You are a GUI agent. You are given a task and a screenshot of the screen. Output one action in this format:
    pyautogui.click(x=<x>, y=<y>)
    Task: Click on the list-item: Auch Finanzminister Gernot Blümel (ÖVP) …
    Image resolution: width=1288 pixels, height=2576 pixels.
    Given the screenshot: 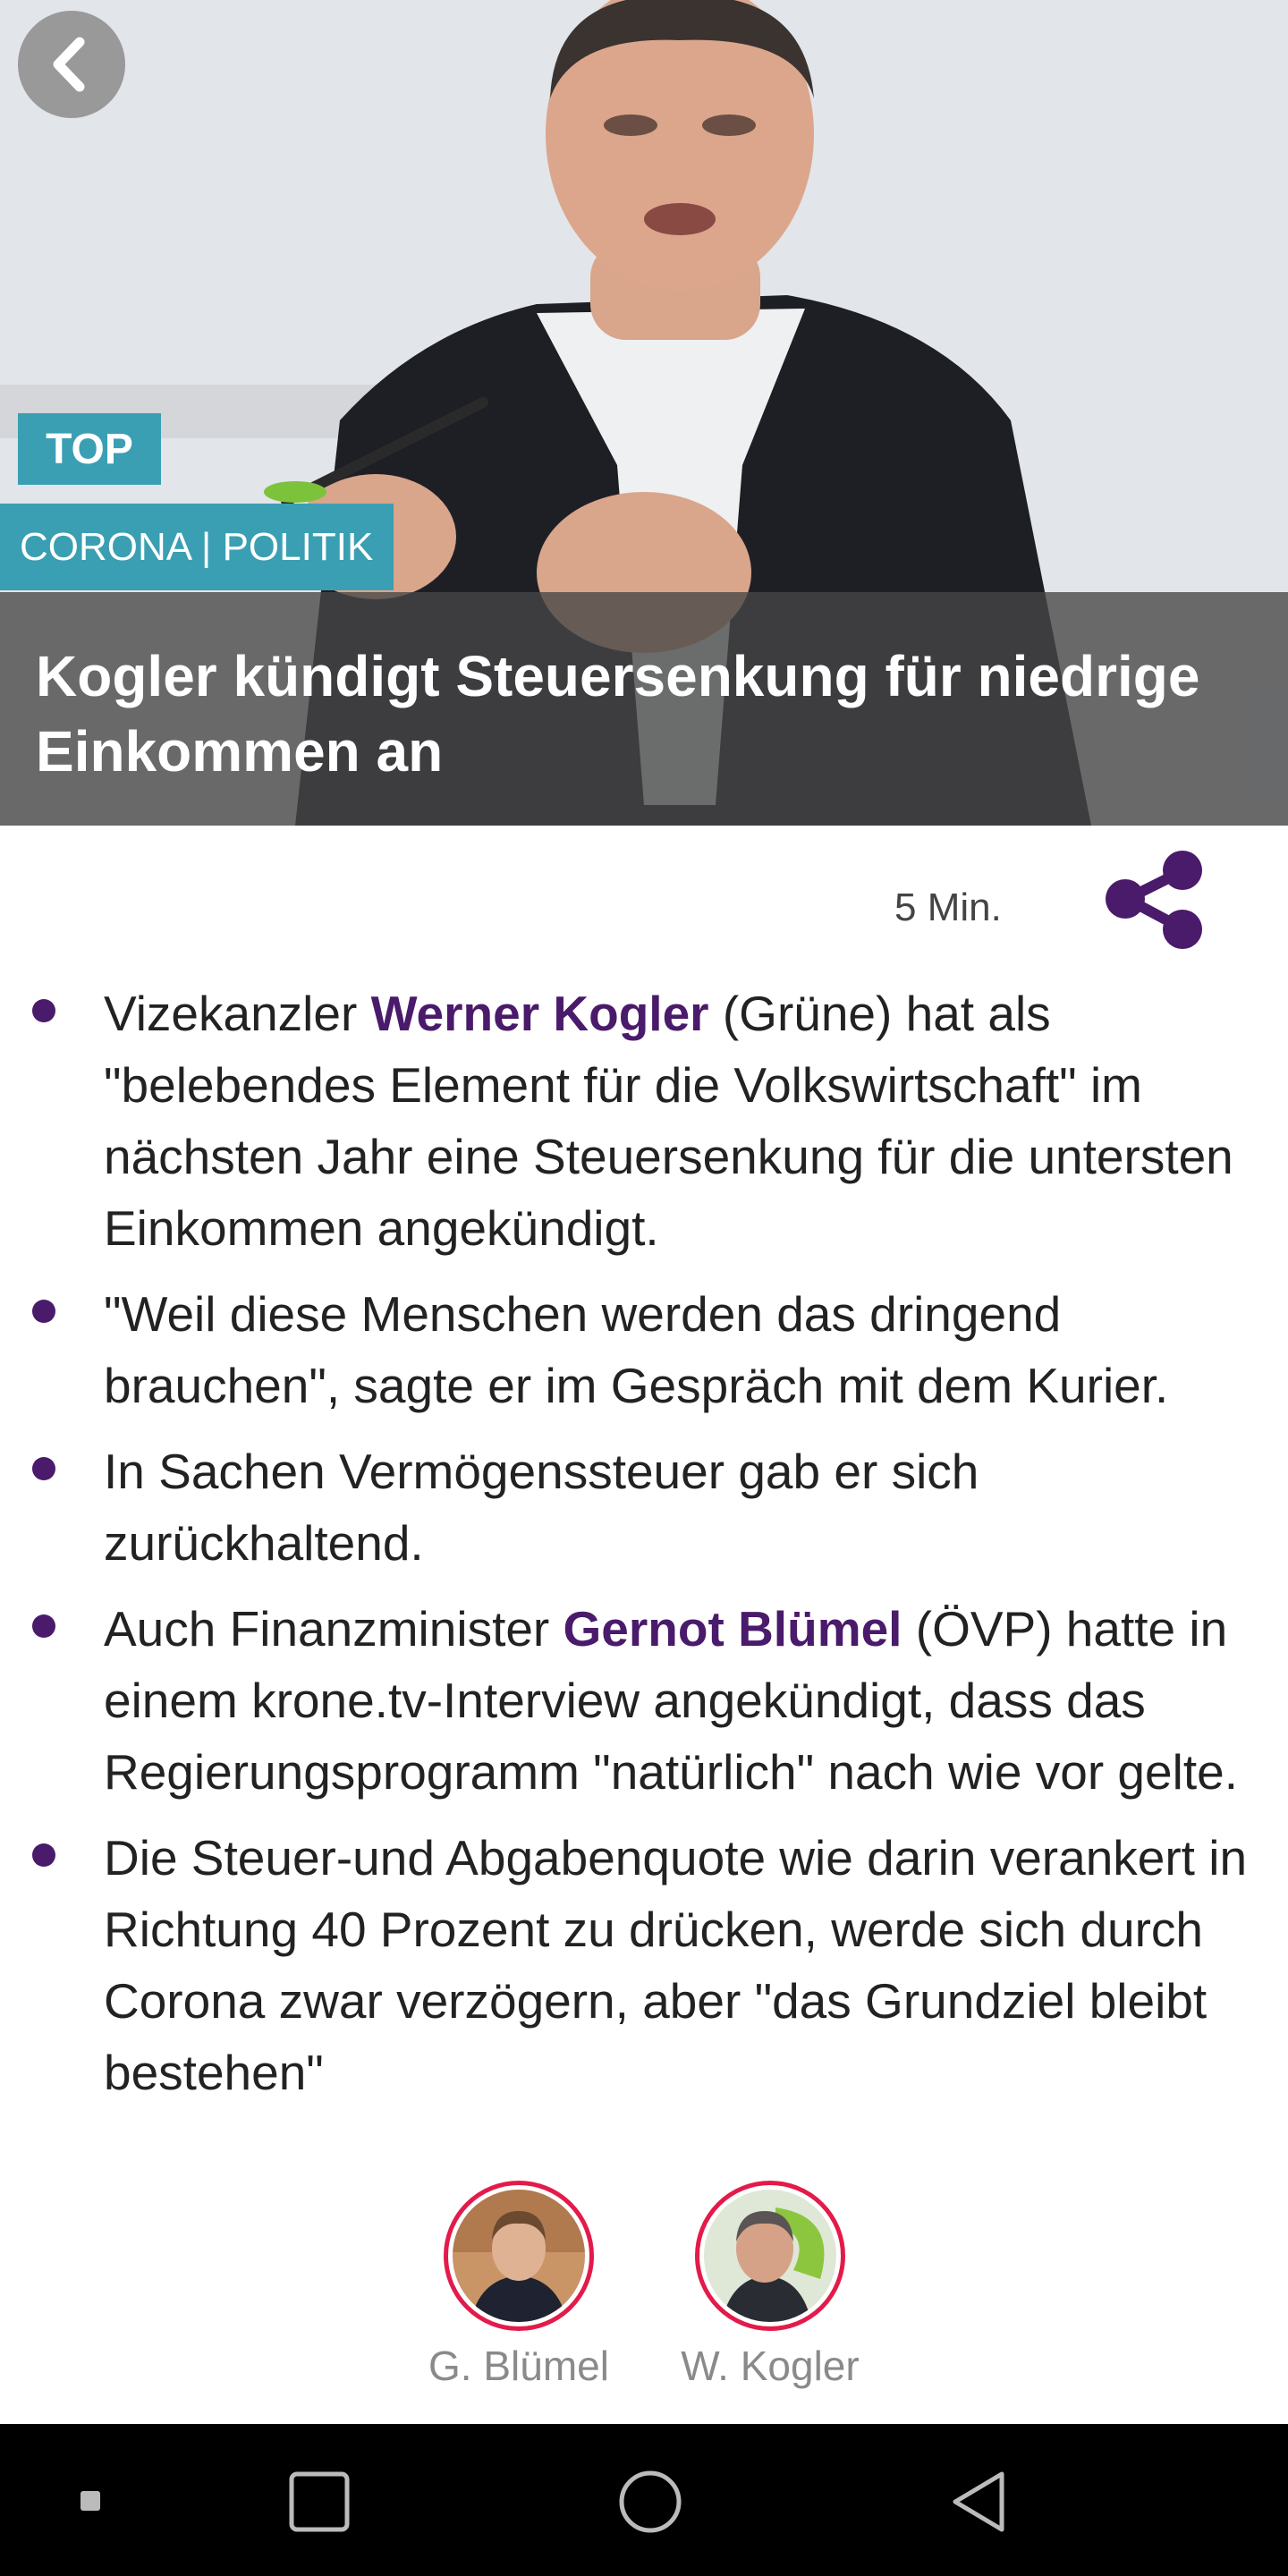 What is the action you would take?
    pyautogui.click(x=644, y=1700)
    